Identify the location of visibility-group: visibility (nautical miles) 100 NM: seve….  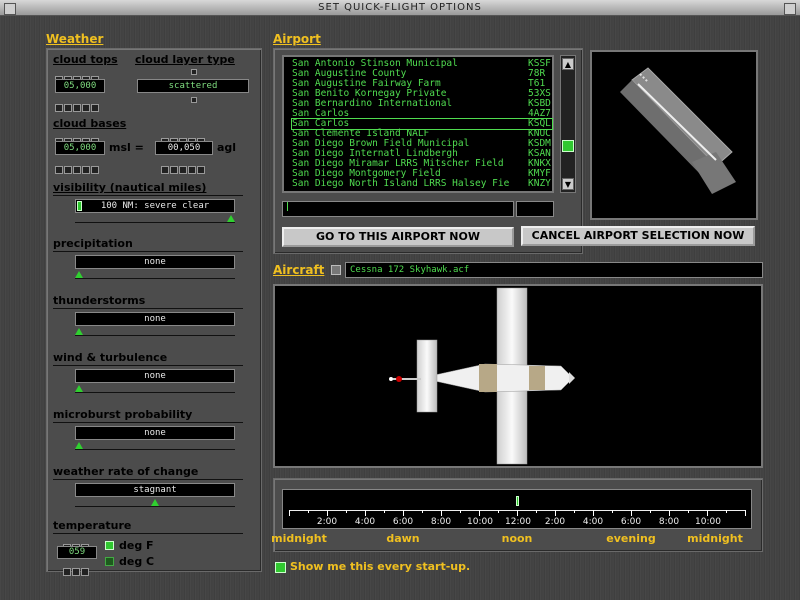
(155, 206).